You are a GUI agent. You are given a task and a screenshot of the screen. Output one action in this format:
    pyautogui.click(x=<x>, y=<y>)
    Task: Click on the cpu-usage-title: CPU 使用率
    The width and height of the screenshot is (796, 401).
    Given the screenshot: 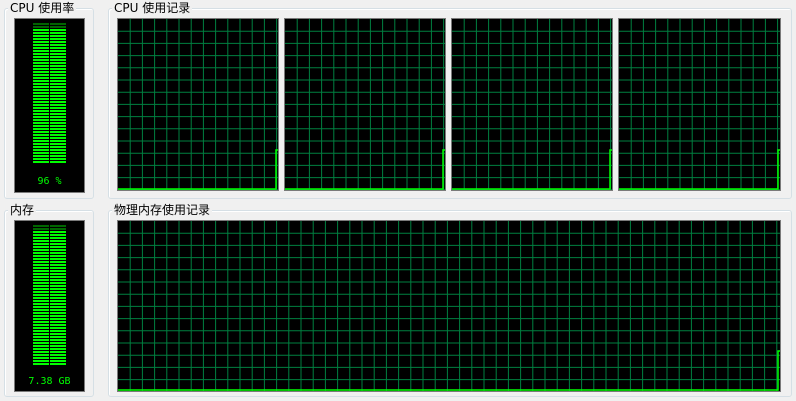 What is the action you would take?
    pyautogui.click(x=42, y=8)
    